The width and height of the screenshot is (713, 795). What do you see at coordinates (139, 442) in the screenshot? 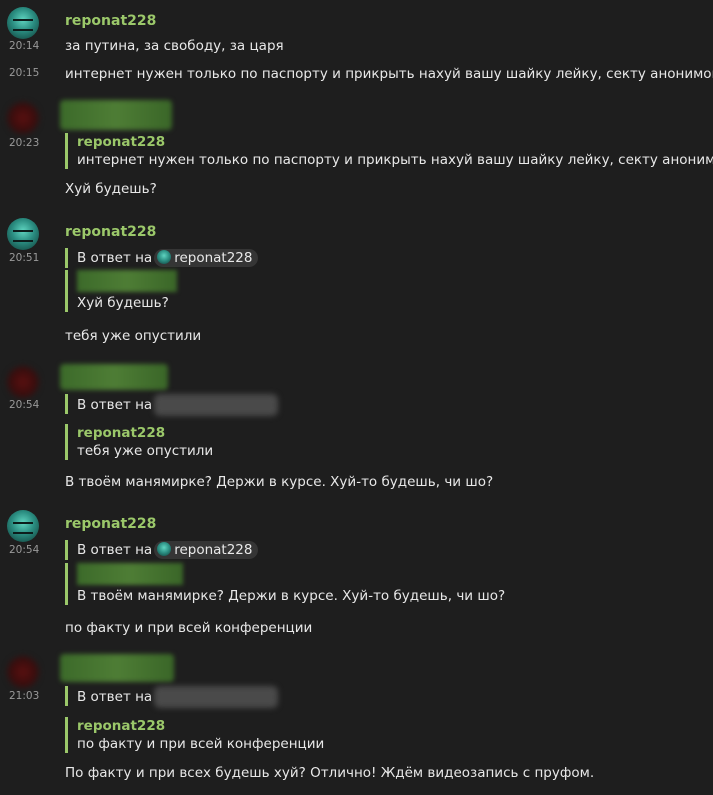
I see `quoted-message: reponat228 тебя уже опустили` at bounding box center [139, 442].